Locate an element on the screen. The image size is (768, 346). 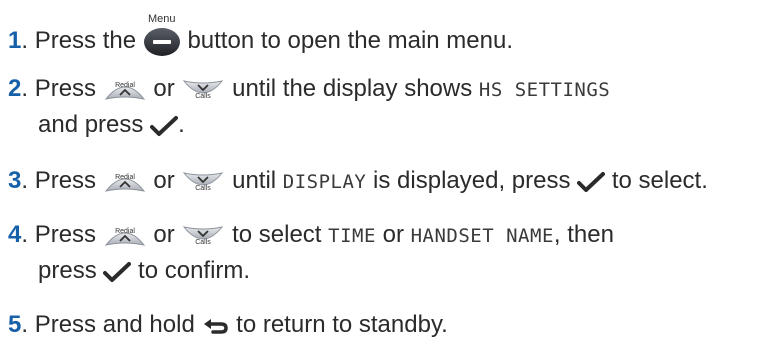
step-number: 3 is located at coordinates (15, 180).